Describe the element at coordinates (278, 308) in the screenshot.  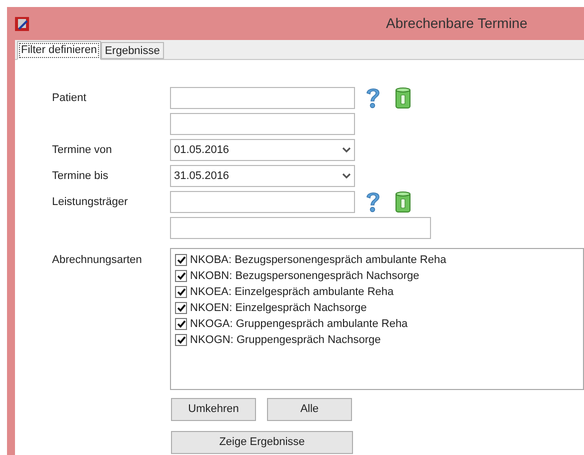
I see `checkbox-label: NKOEN: Einzelgespräch Nachsorge` at that location.